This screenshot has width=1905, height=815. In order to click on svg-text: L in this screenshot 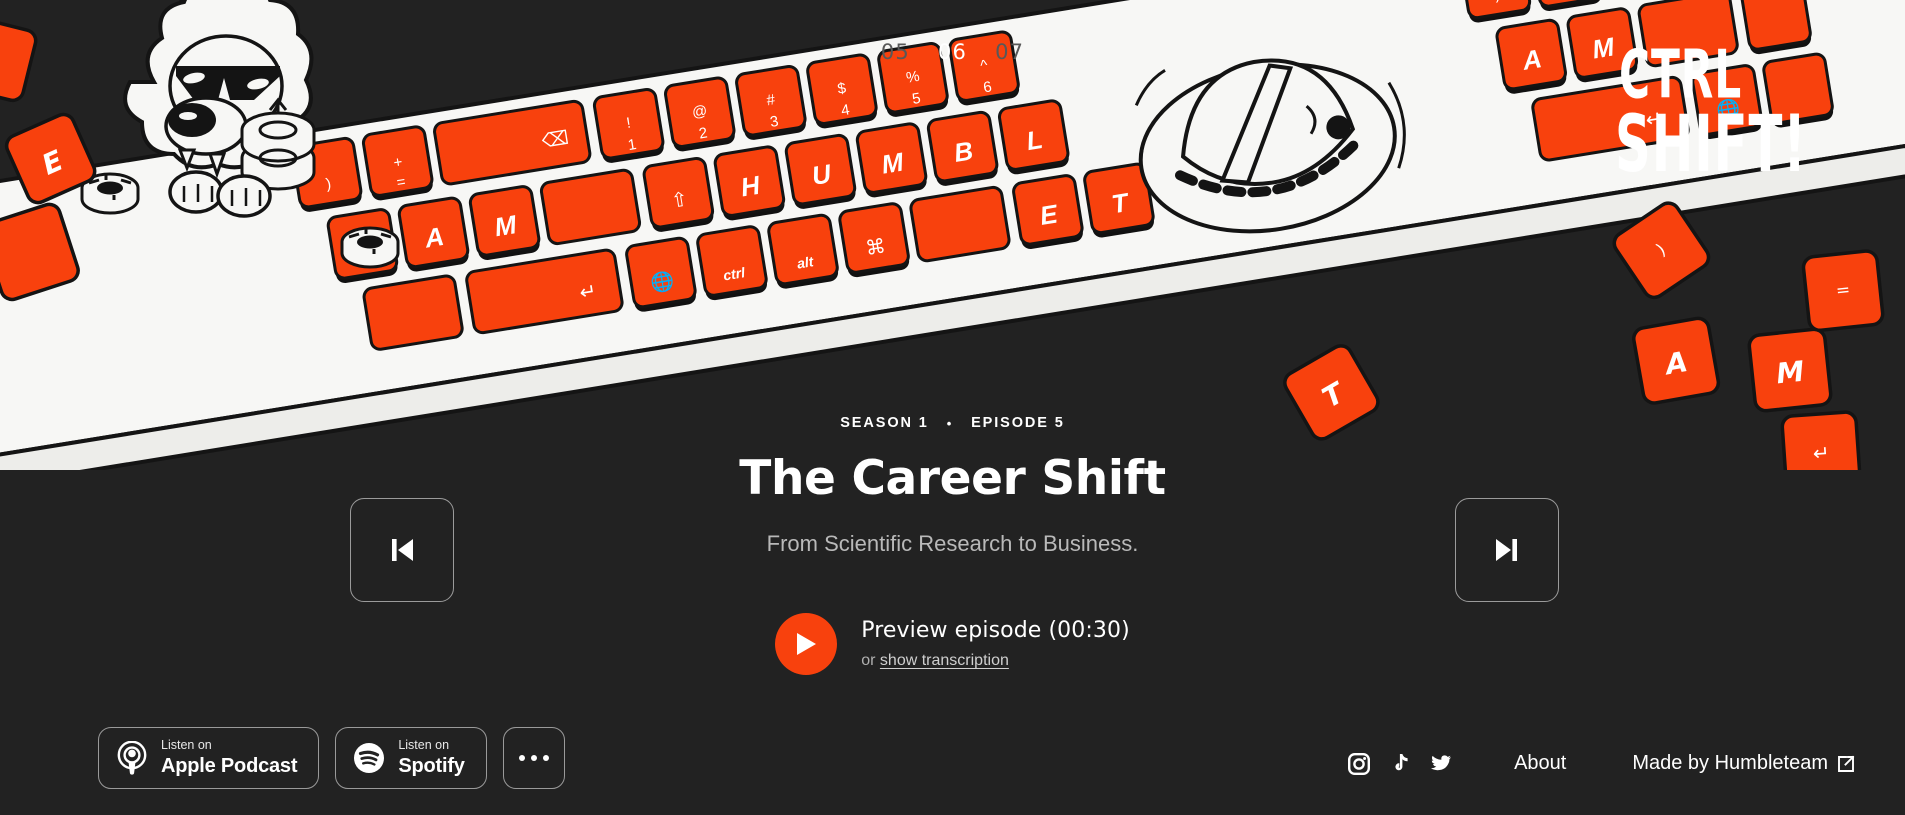, I will do `click(1034, 140)`.